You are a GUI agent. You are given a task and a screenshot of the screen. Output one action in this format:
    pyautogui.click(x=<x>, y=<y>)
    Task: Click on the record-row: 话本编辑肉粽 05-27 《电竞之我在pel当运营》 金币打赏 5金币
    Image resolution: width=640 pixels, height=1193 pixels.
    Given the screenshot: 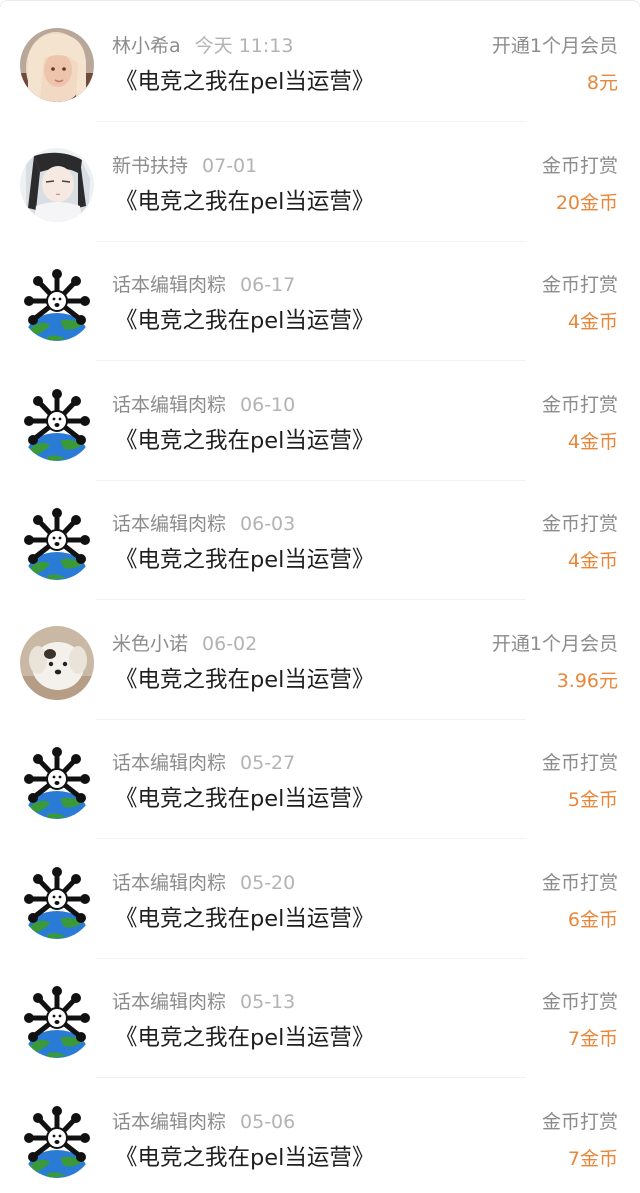 What is the action you would take?
    pyautogui.click(x=320, y=779)
    